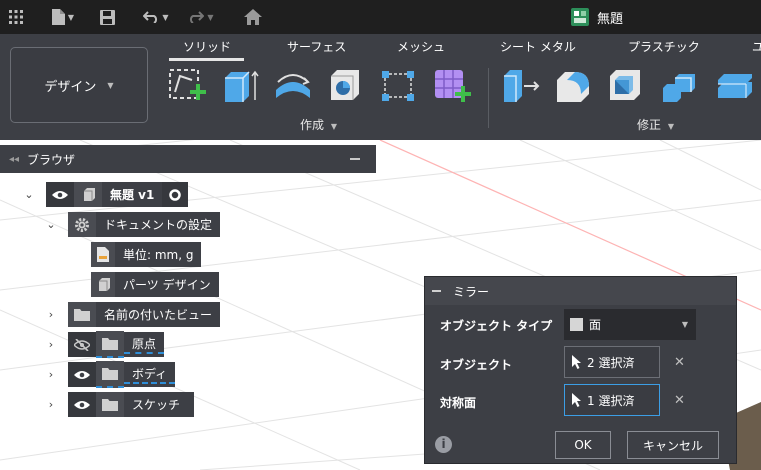  What do you see at coordinates (673, 445) in the screenshot?
I see `cancel-button: キャンセル` at bounding box center [673, 445].